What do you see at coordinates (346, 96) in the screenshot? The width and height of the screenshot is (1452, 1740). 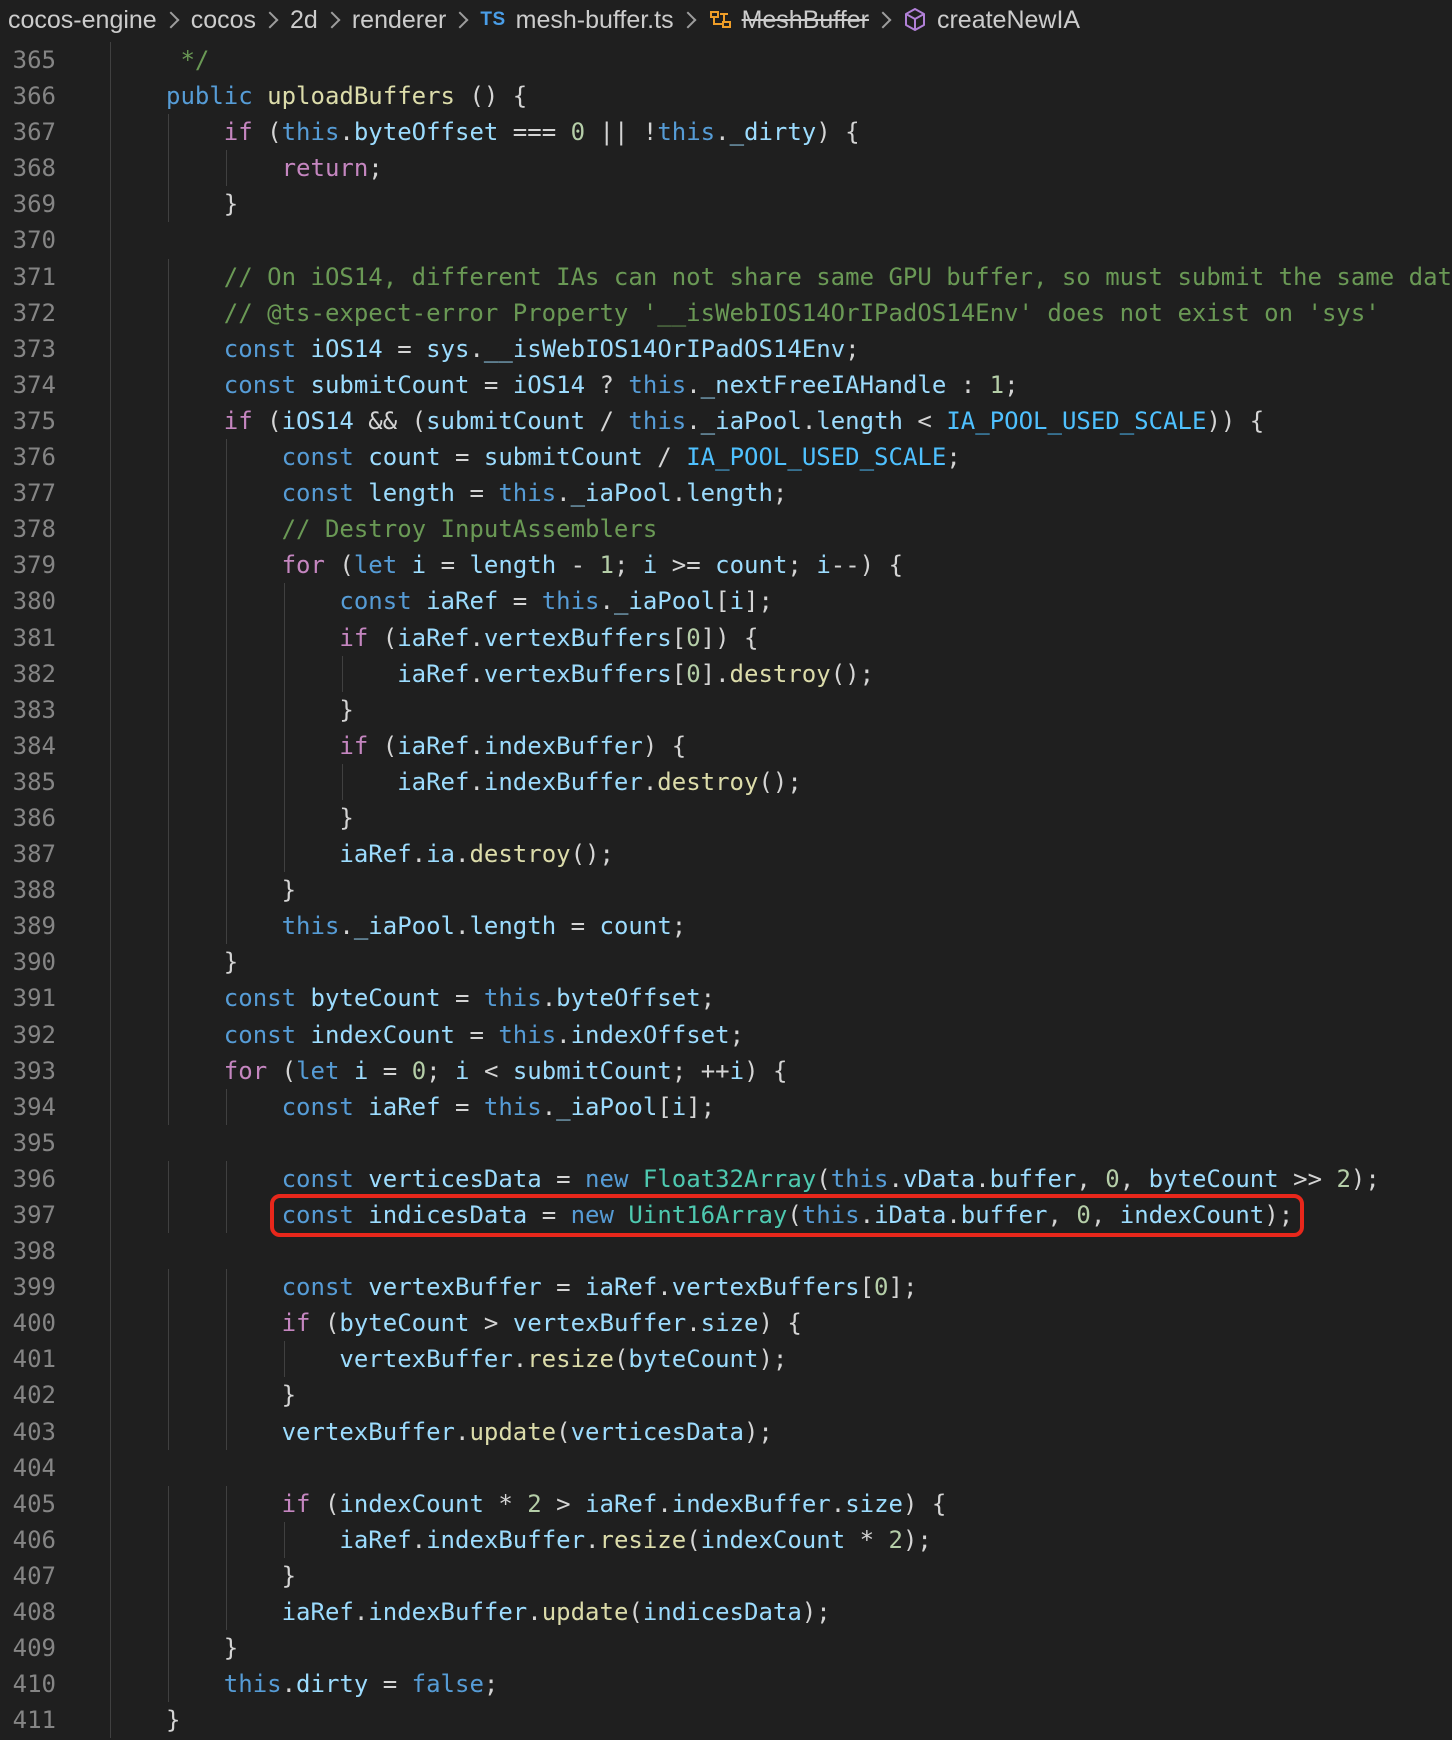 I see `code-text: public uploadBuffers () {` at bounding box center [346, 96].